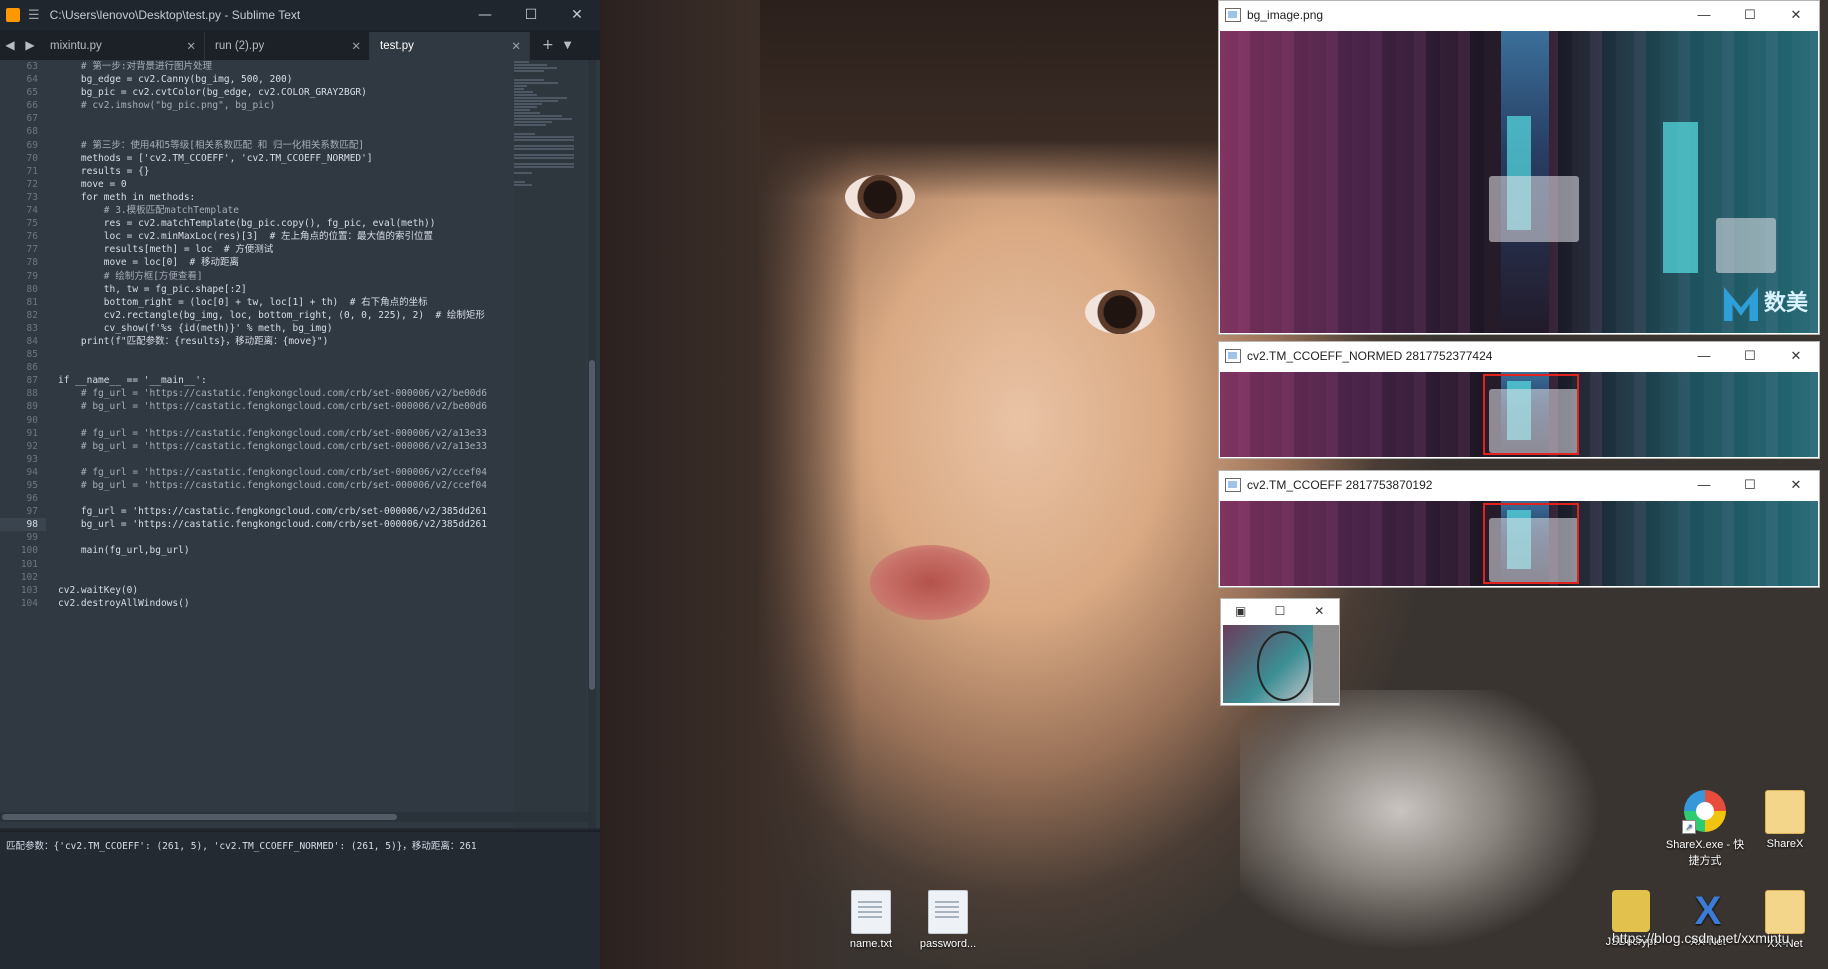 This screenshot has height=969, width=1828. I want to click on line-number: 97, so click(32, 512).